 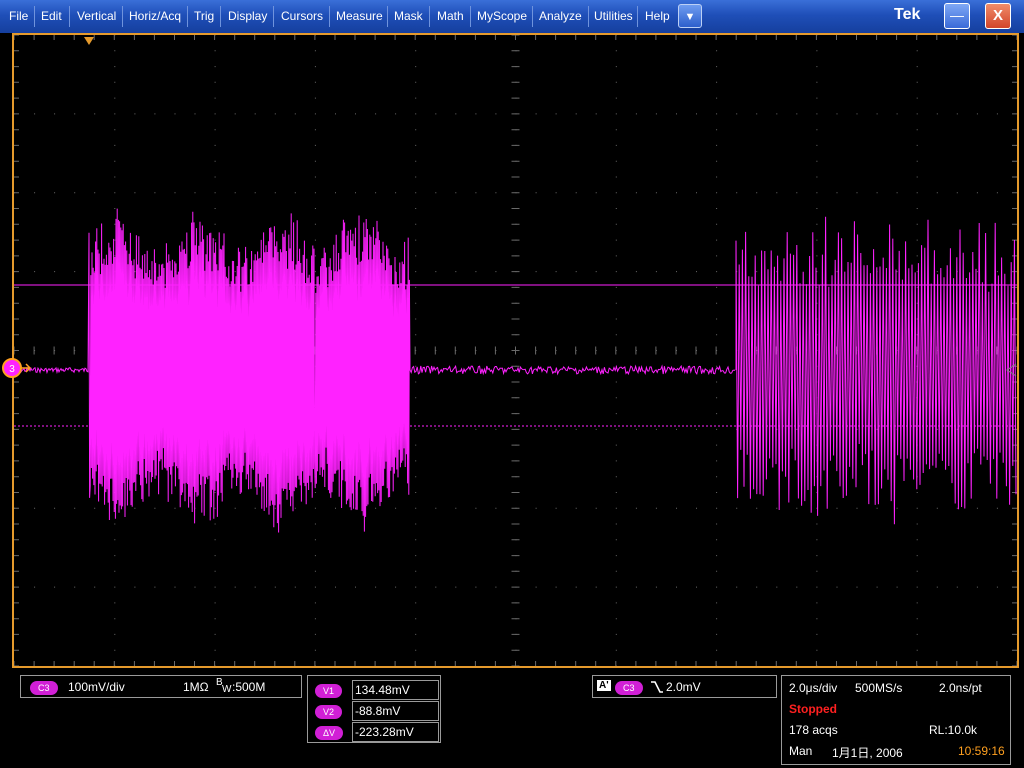 What do you see at coordinates (96, 16) in the screenshot?
I see `menu-vertical: Vertical` at bounding box center [96, 16].